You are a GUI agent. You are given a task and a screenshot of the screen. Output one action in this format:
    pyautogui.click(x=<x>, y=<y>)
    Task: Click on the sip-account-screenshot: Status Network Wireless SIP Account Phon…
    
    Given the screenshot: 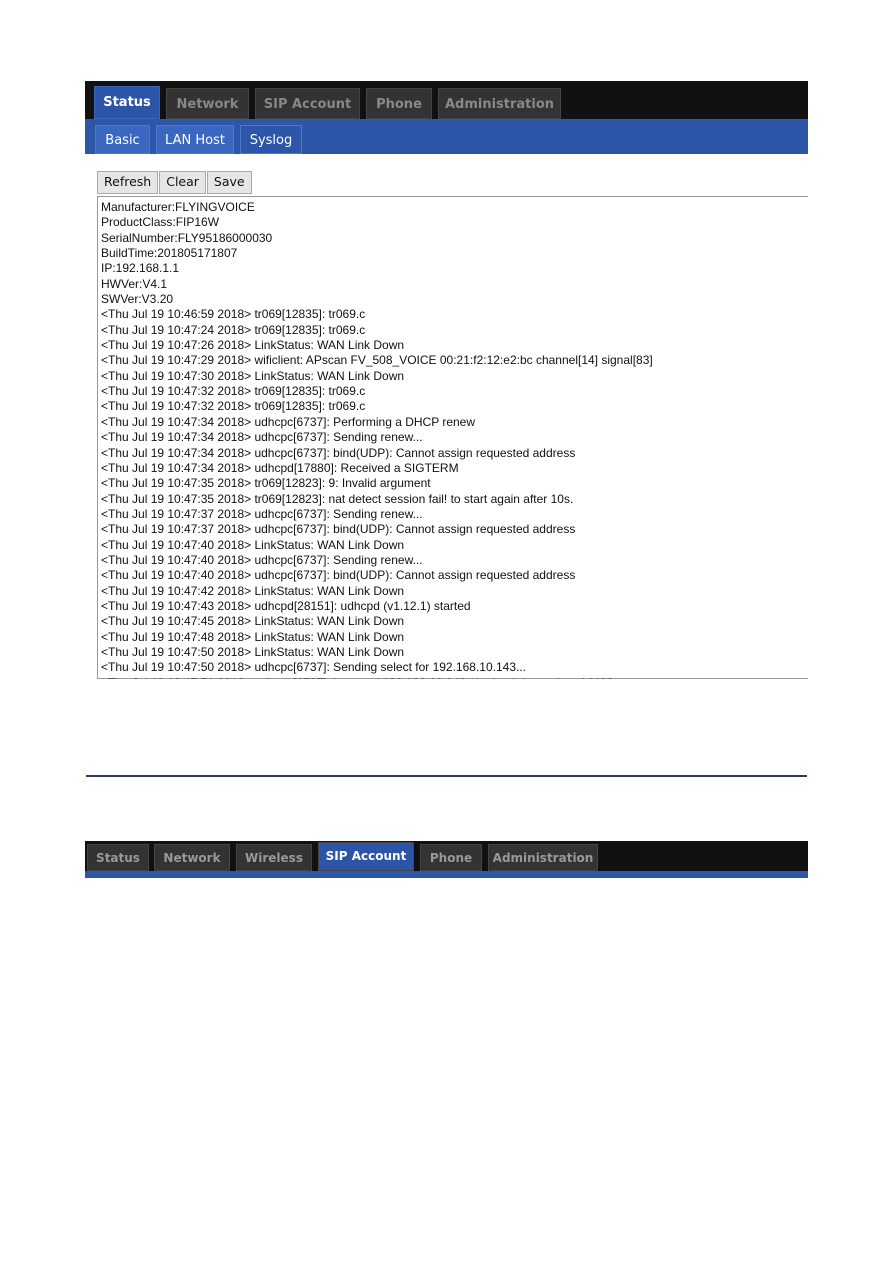 What is the action you would take?
    pyautogui.click(x=446, y=859)
    